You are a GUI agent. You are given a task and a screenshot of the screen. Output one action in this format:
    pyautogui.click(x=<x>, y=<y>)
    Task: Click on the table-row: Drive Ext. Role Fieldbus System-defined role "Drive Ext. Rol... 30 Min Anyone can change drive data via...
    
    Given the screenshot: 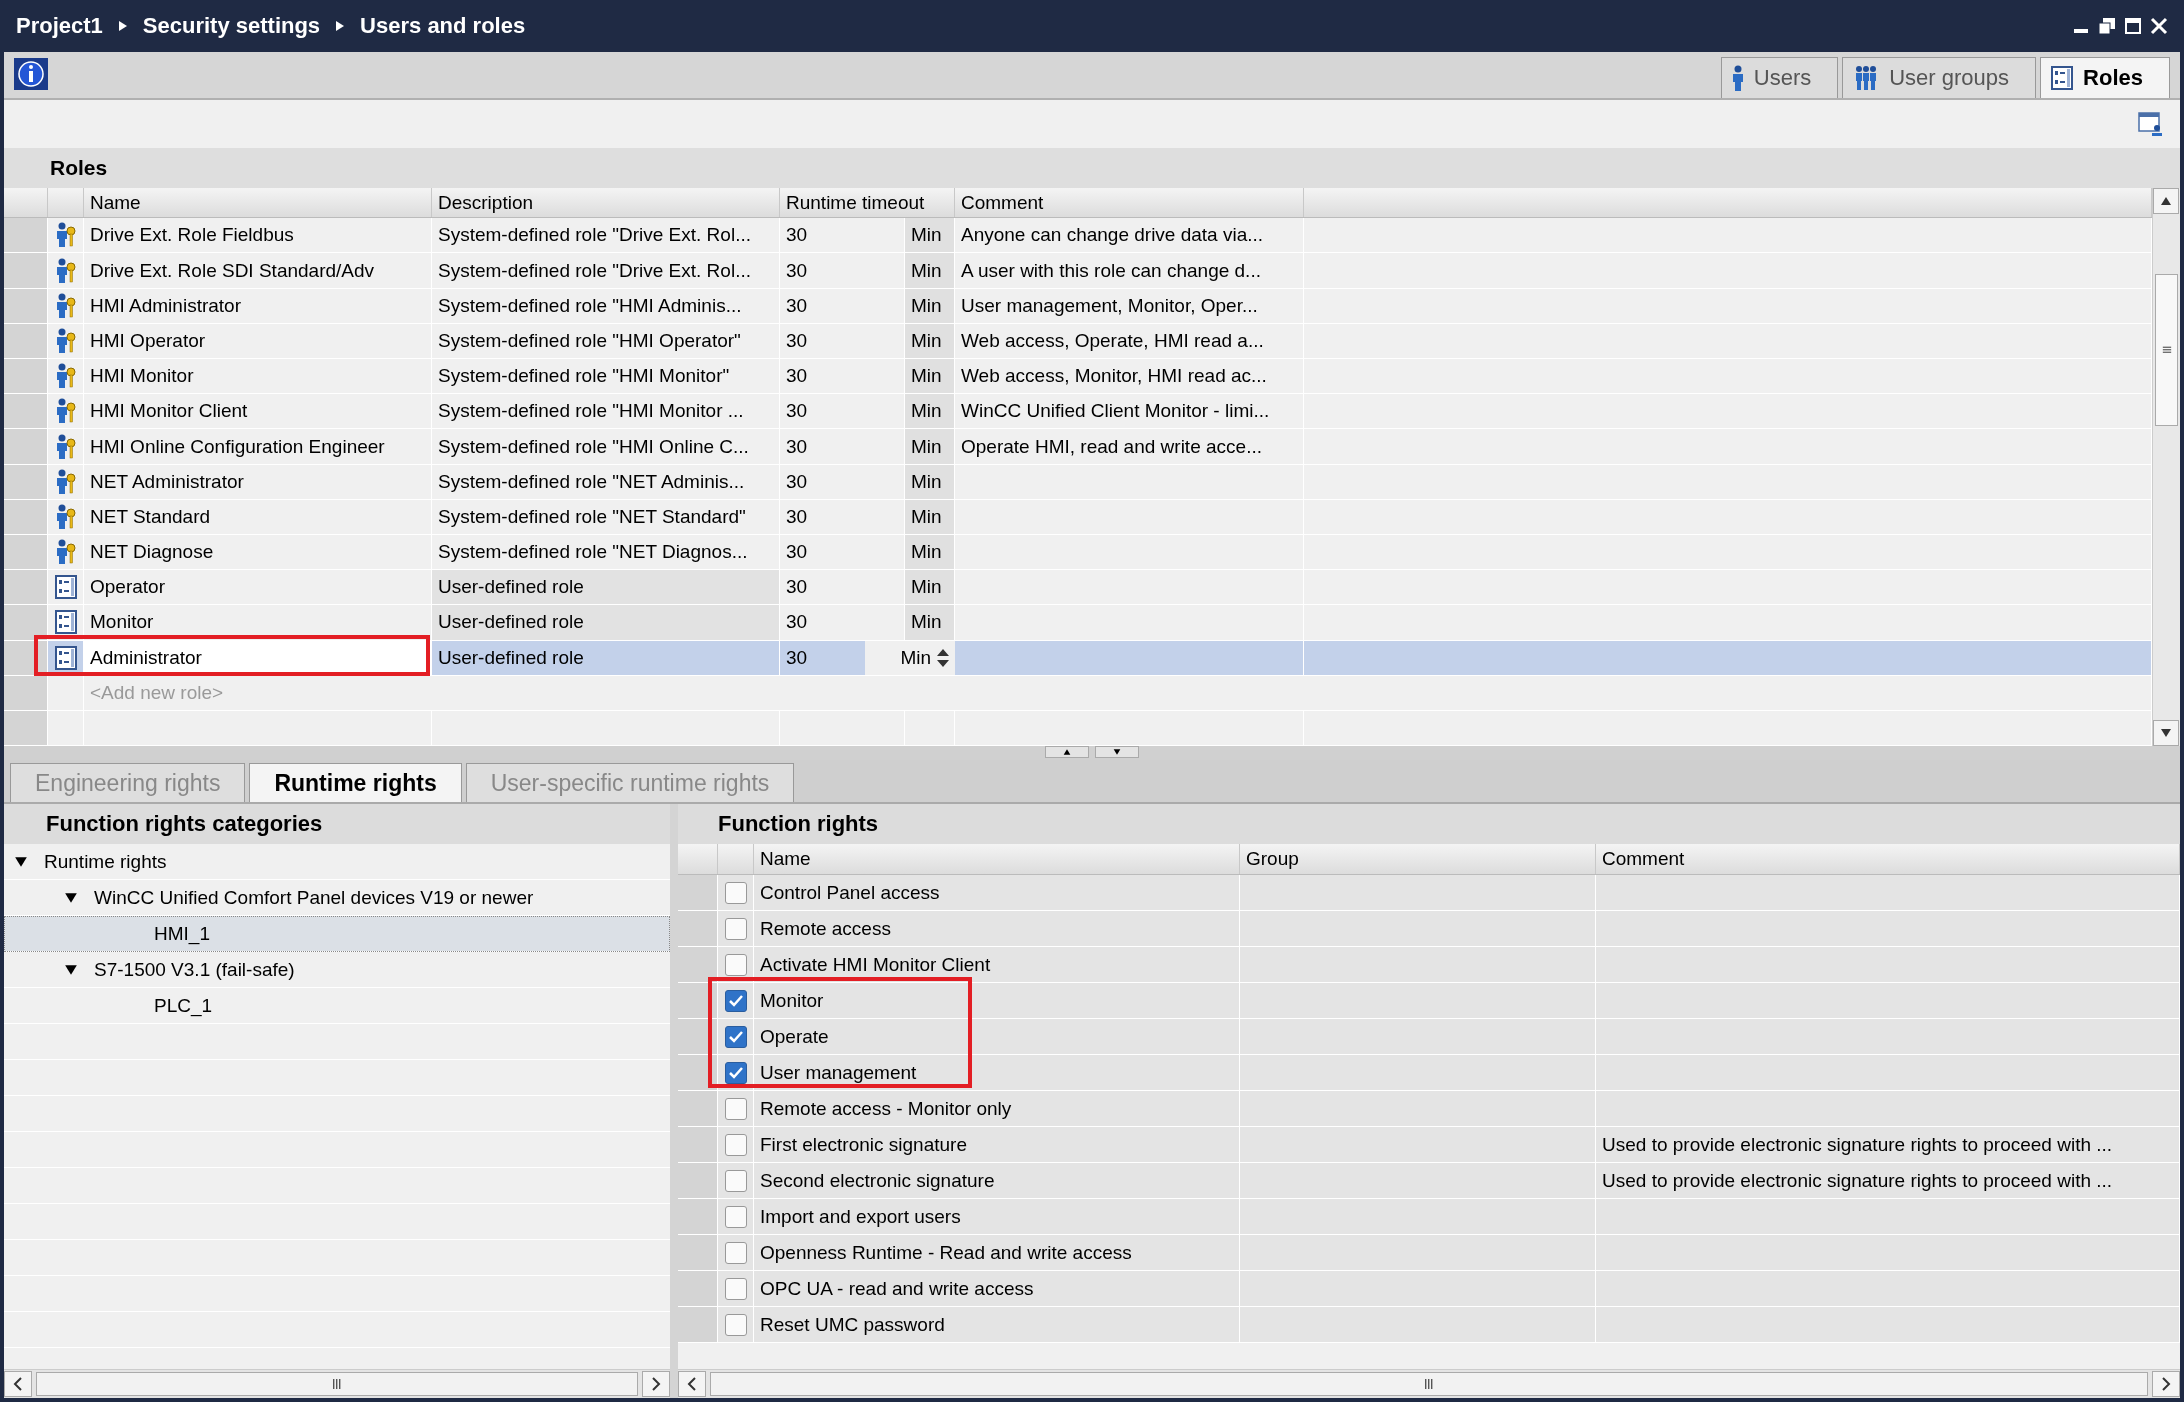 What is the action you would take?
    pyautogui.click(x=1078, y=236)
    